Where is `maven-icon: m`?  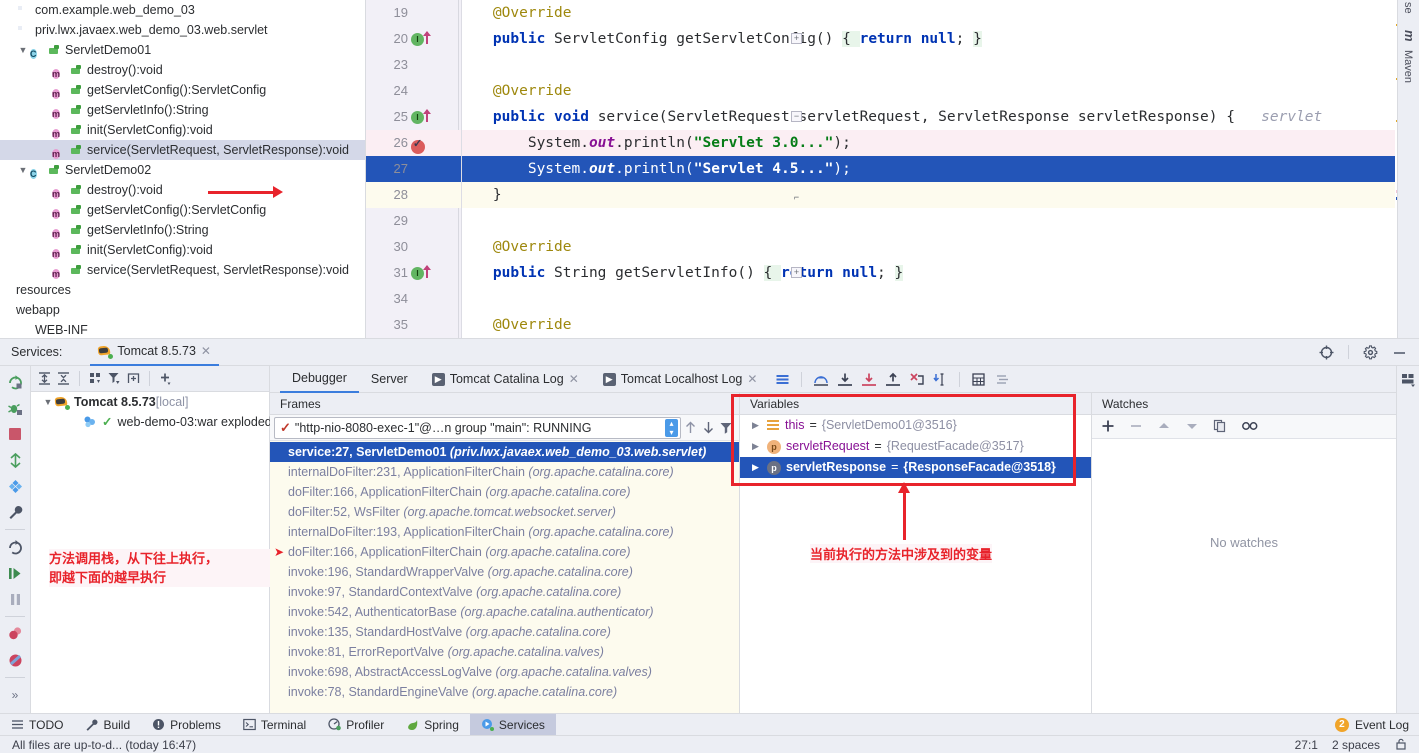
maven-icon: m is located at coordinates (1409, 36).